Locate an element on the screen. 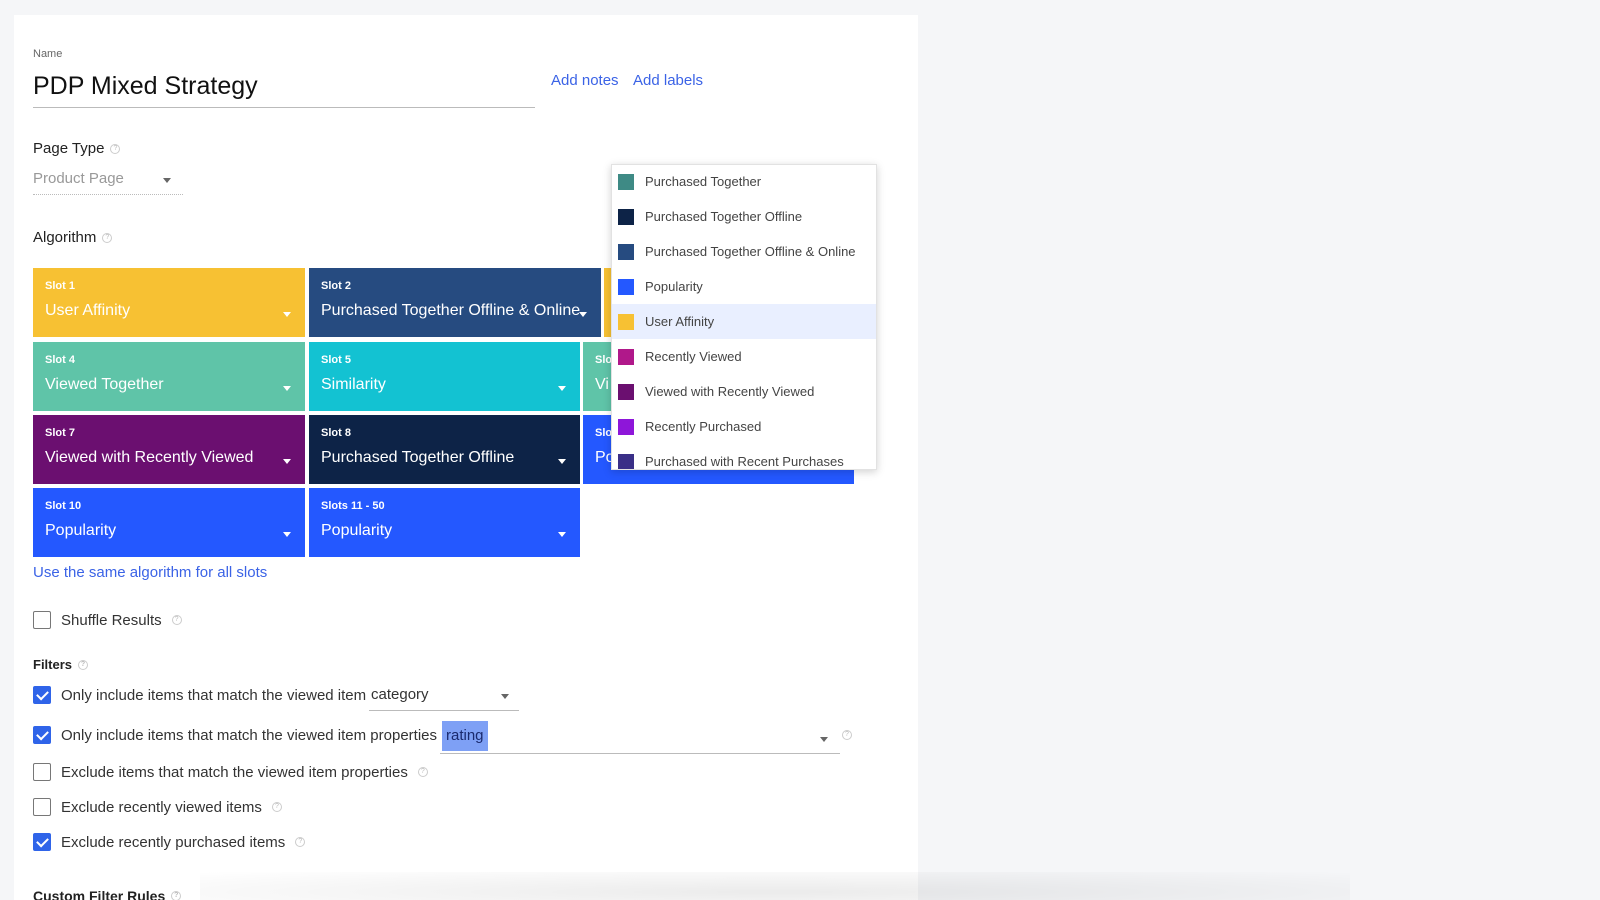 The width and height of the screenshot is (1600, 900). dropdown-item-label: Purchased with Recent Purchases is located at coordinates (744, 461).